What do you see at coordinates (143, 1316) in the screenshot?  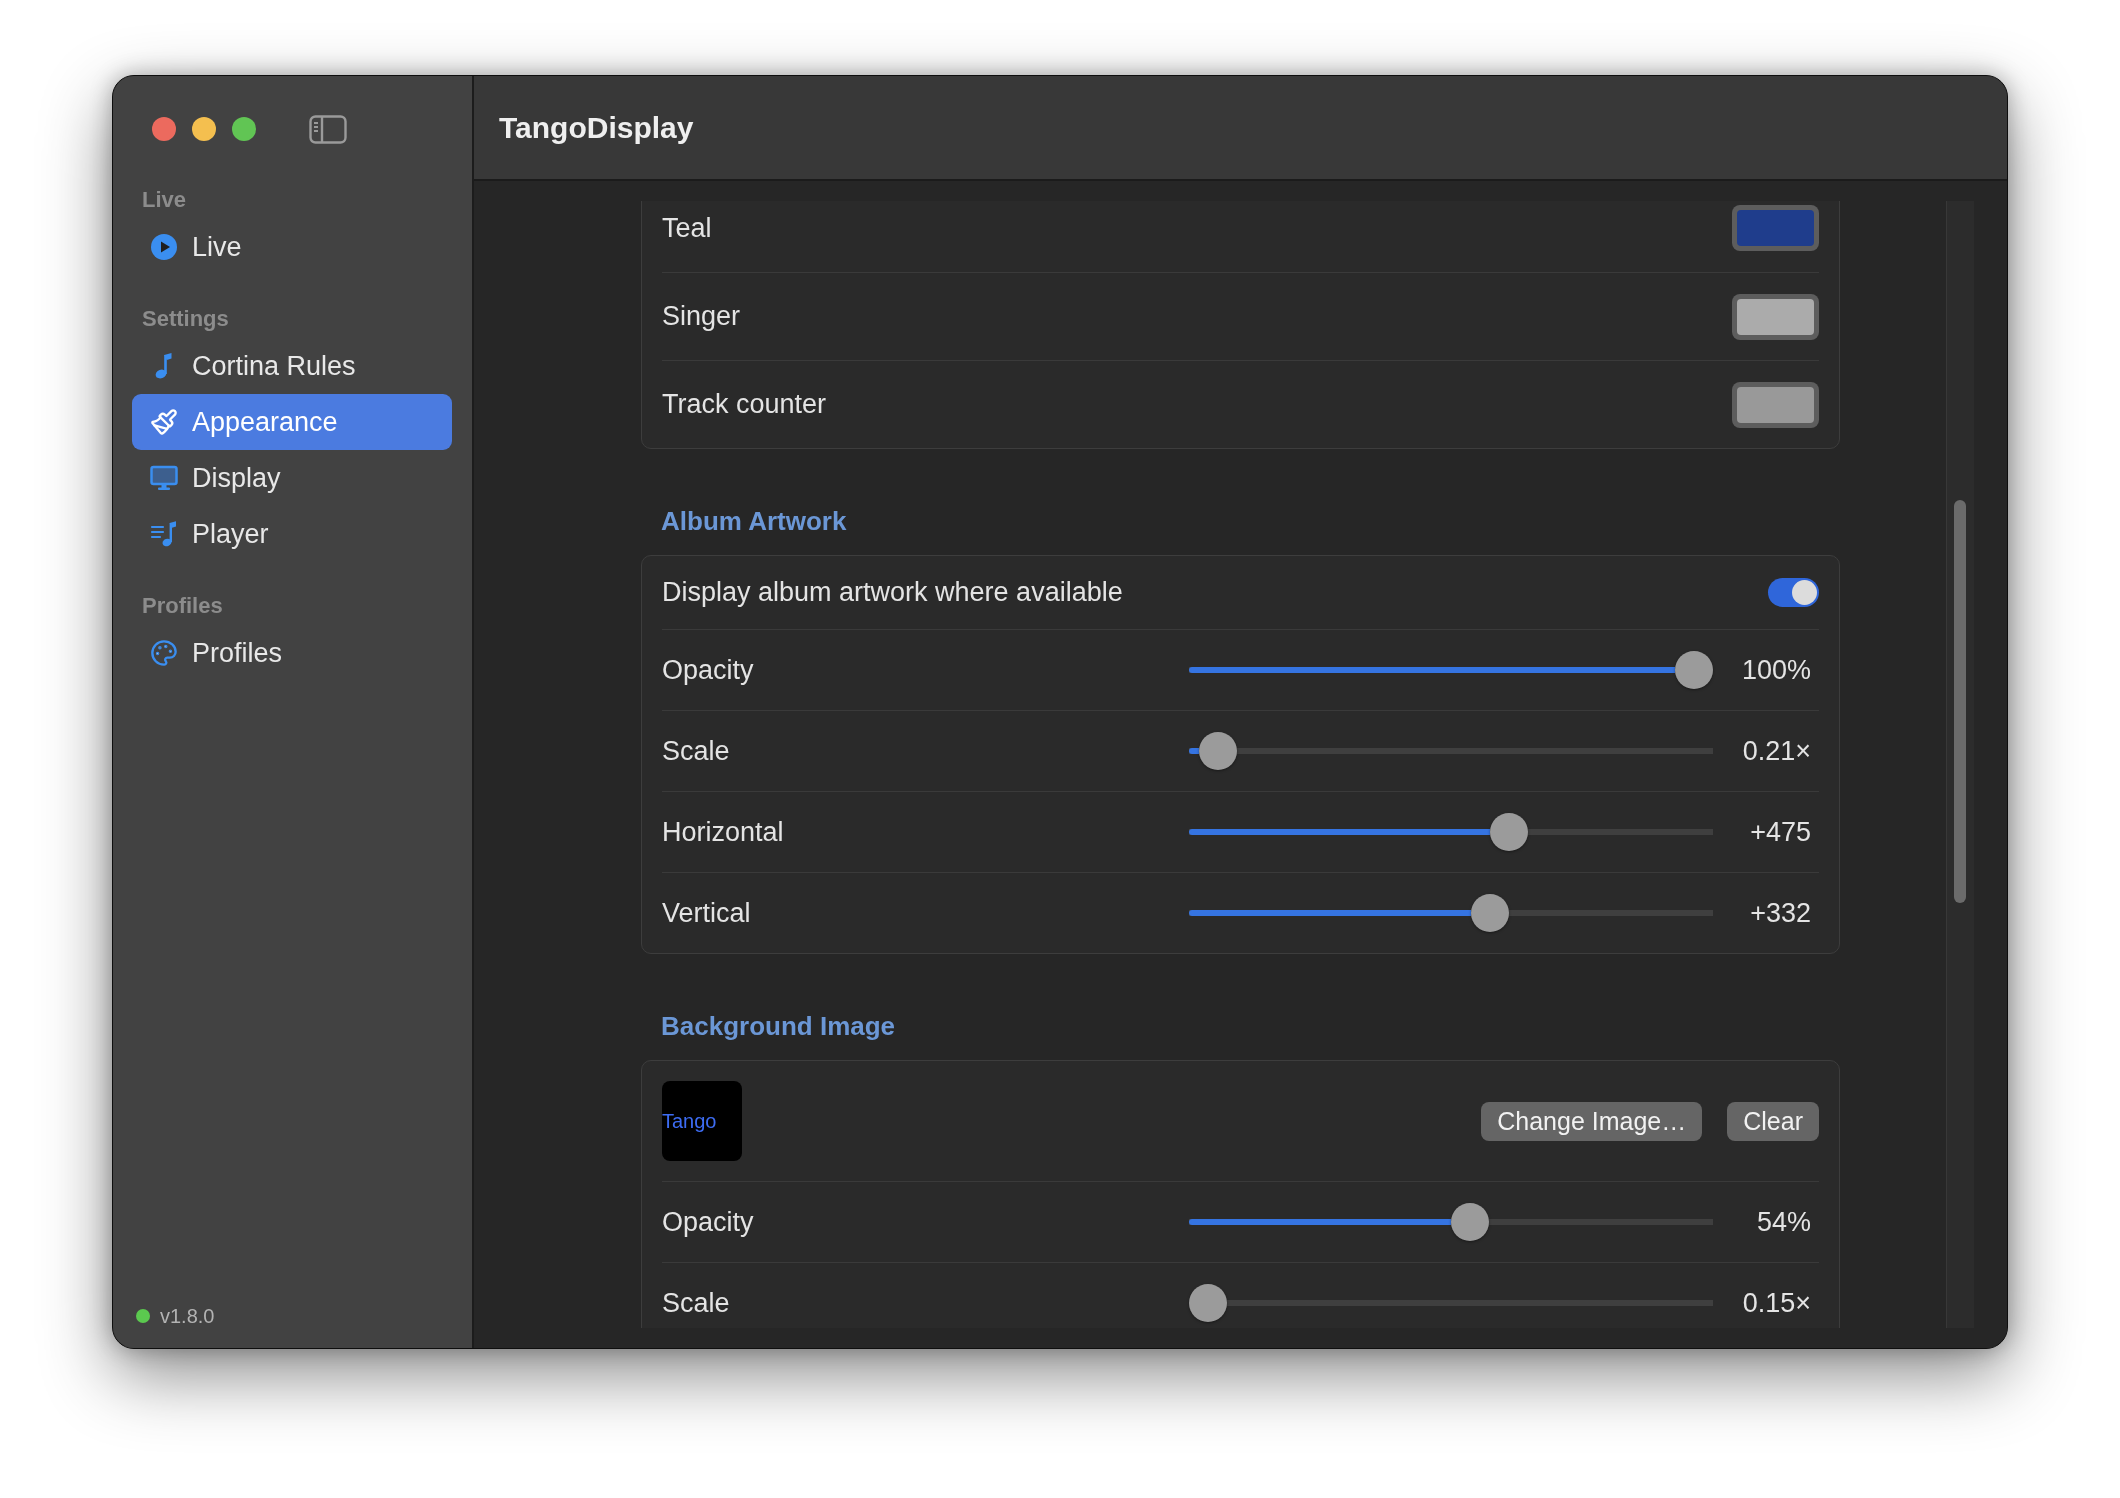 I see `status-dot-icon` at bounding box center [143, 1316].